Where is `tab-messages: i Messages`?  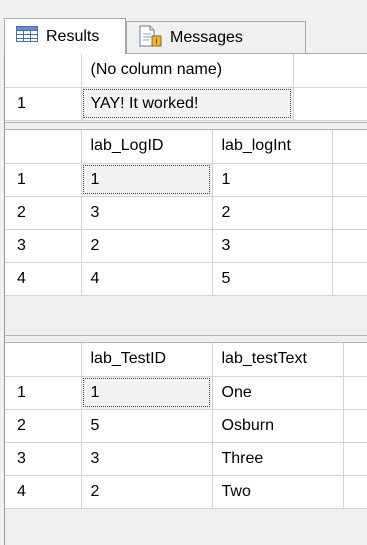
tab-messages: i Messages is located at coordinates (216, 37).